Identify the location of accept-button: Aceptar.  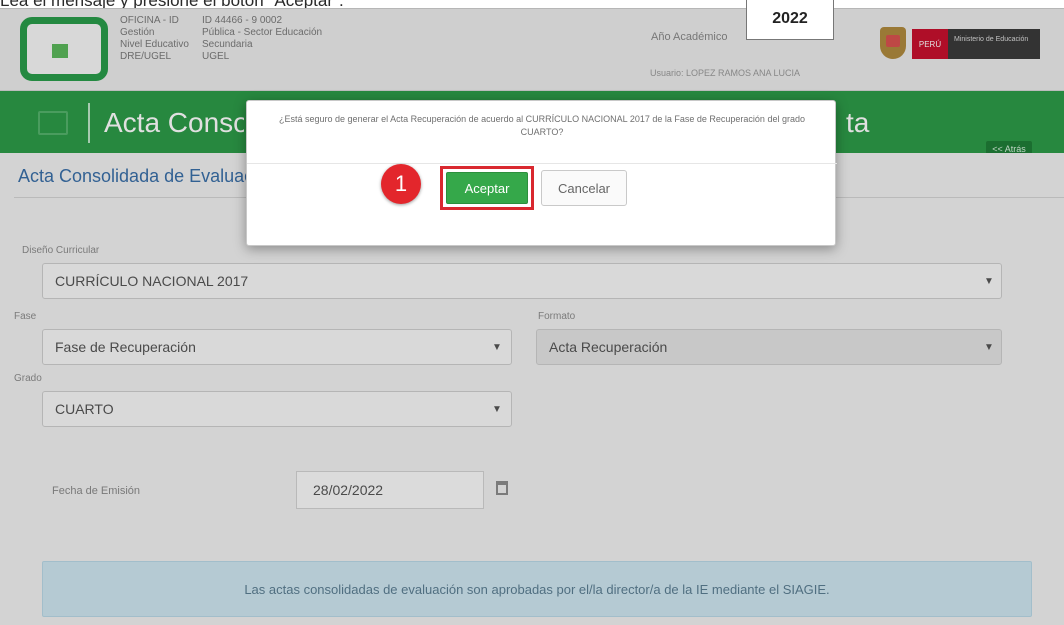
(487, 188).